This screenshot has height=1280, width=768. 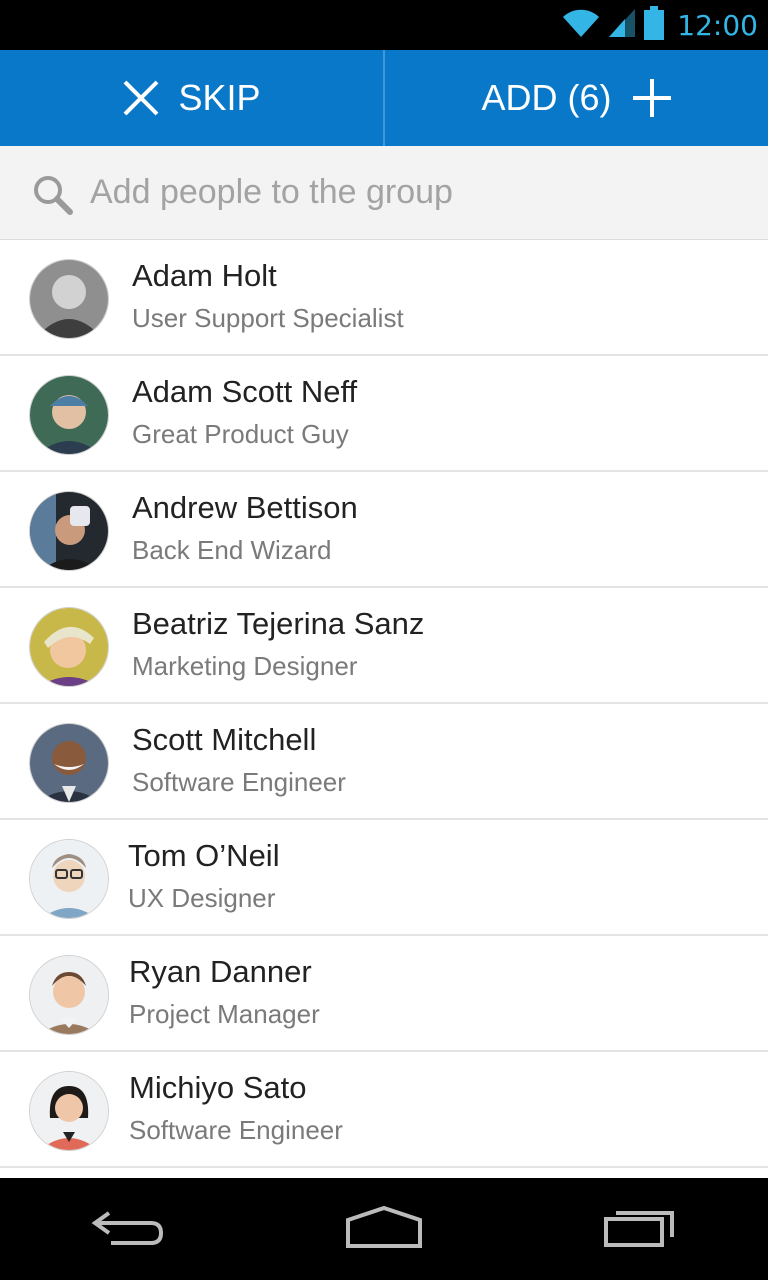 I want to click on contact-row: Beatriz Tejerina Sanz Marketing Designer, so click(x=384, y=646).